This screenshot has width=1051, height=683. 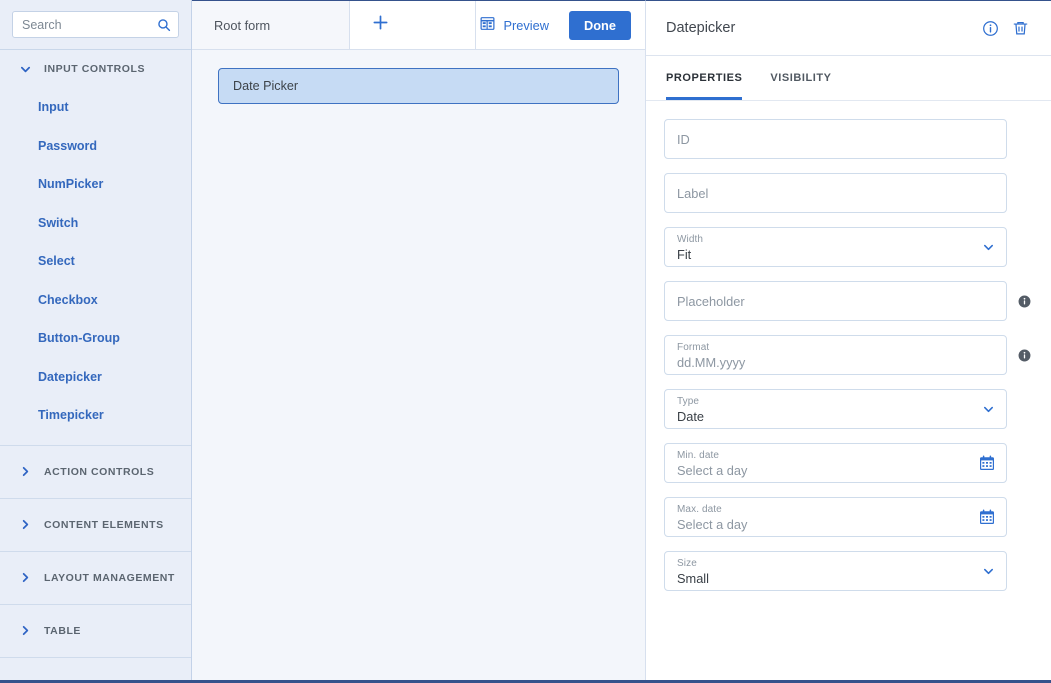 I want to click on trash-icon, so click(x=1020, y=28).